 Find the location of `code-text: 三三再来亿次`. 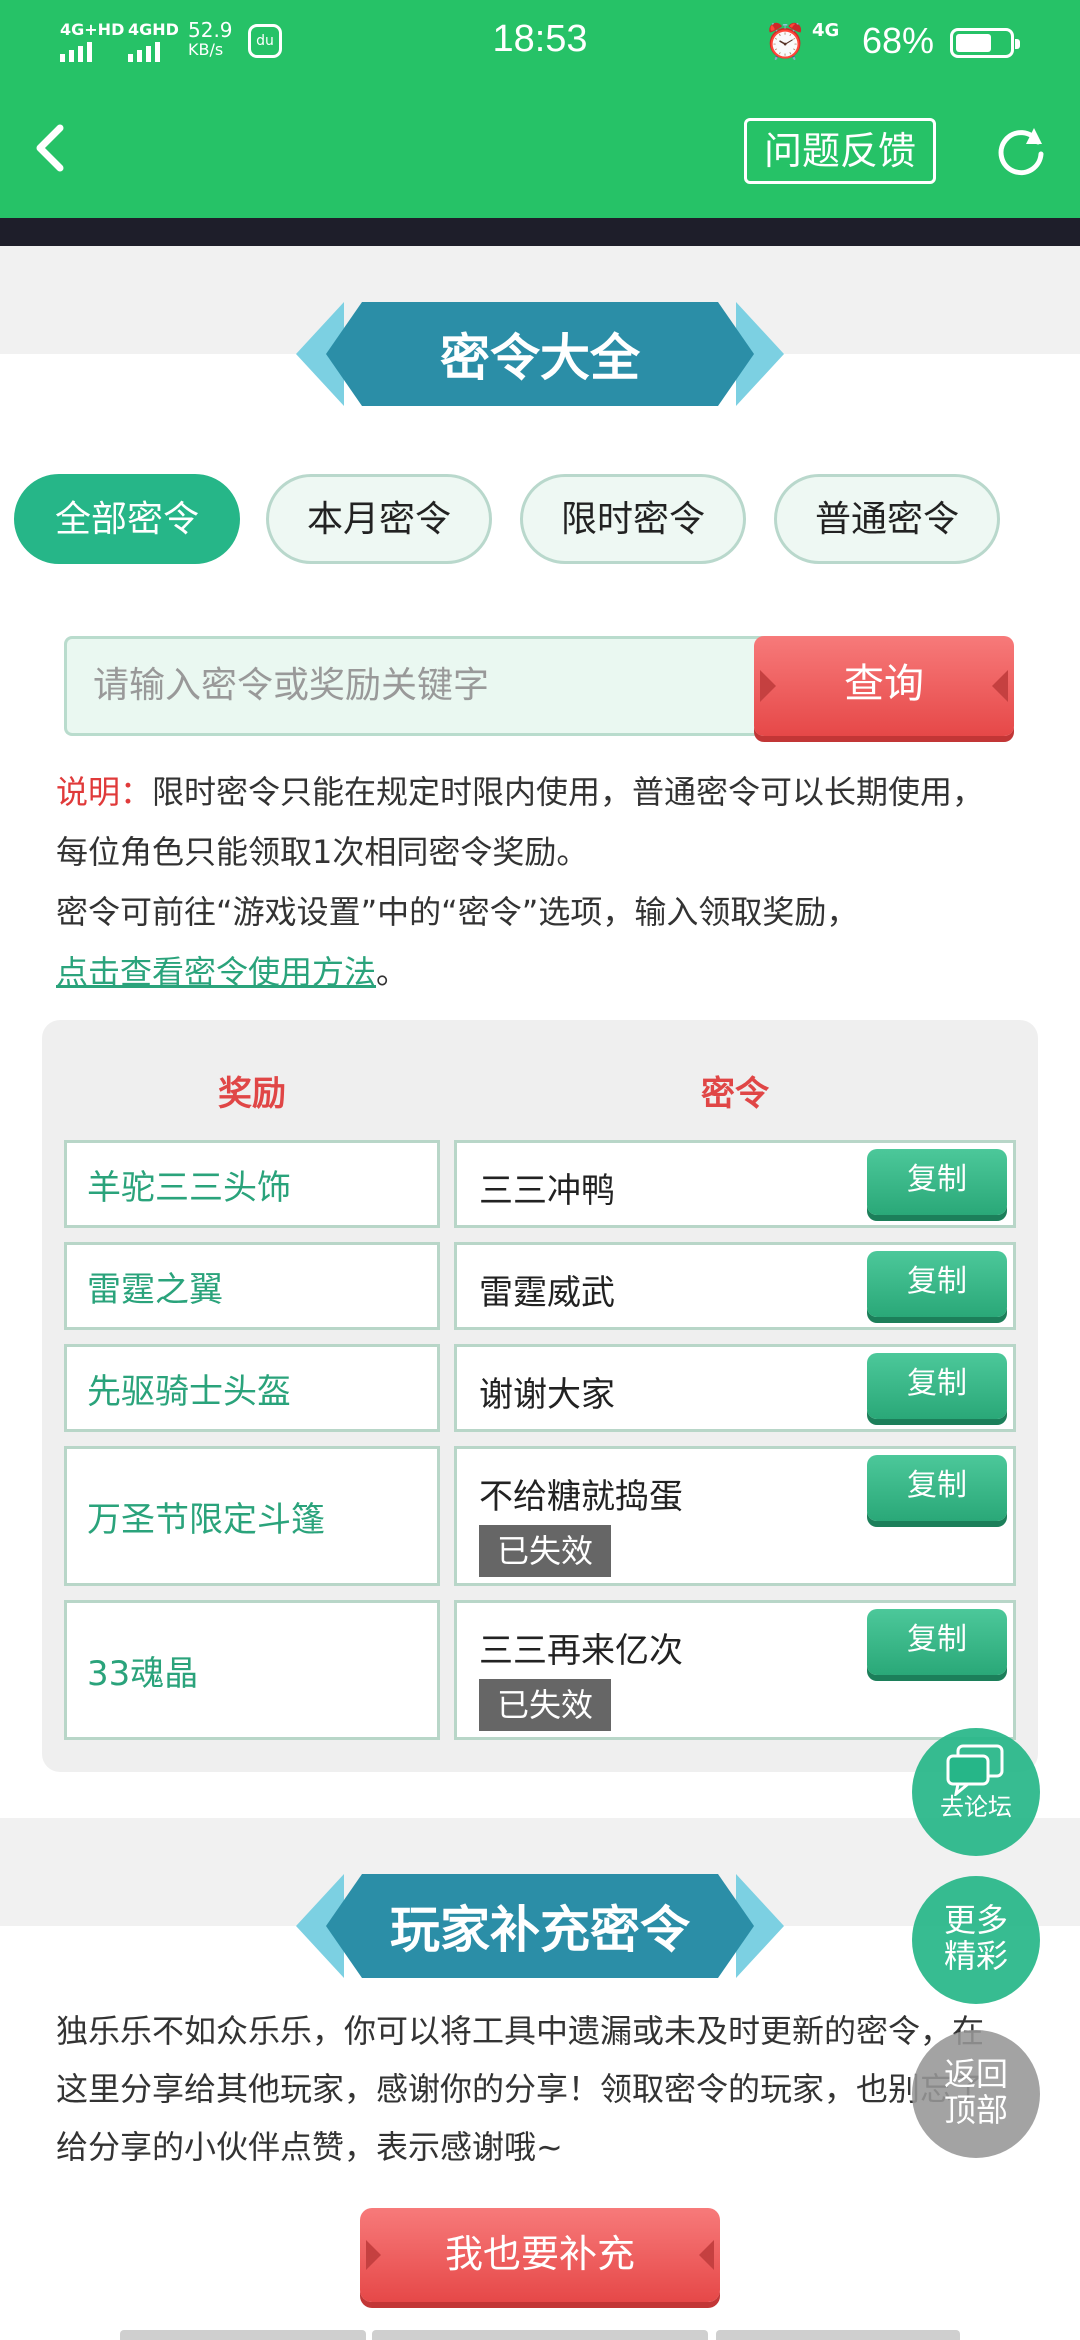

code-text: 三三再来亿次 is located at coordinates (581, 1651).